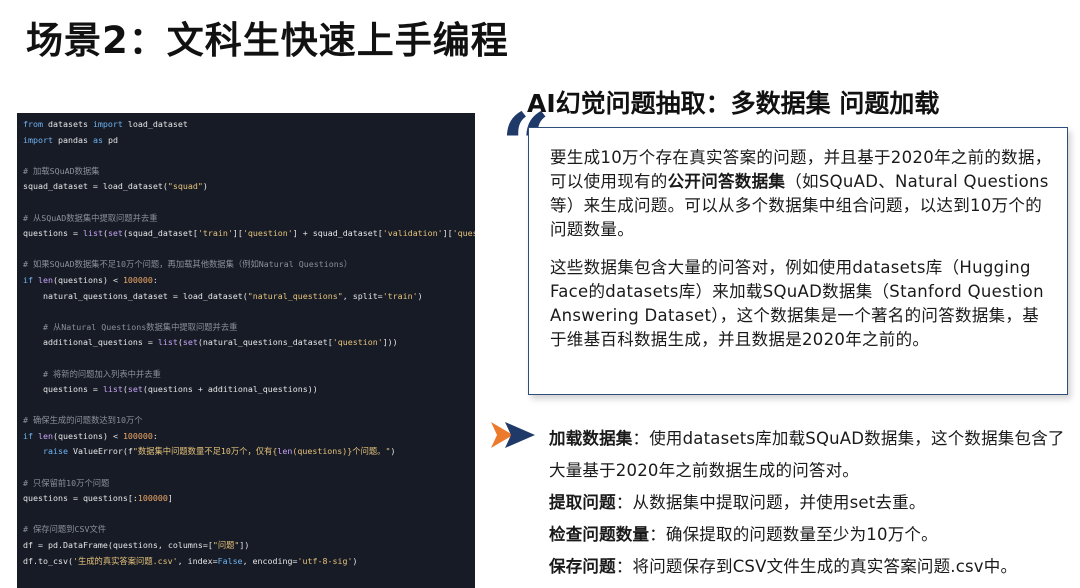 This screenshot has width=1080, height=588. What do you see at coordinates (270, 560) in the screenshot?
I see `code-token: , encoding=` at bounding box center [270, 560].